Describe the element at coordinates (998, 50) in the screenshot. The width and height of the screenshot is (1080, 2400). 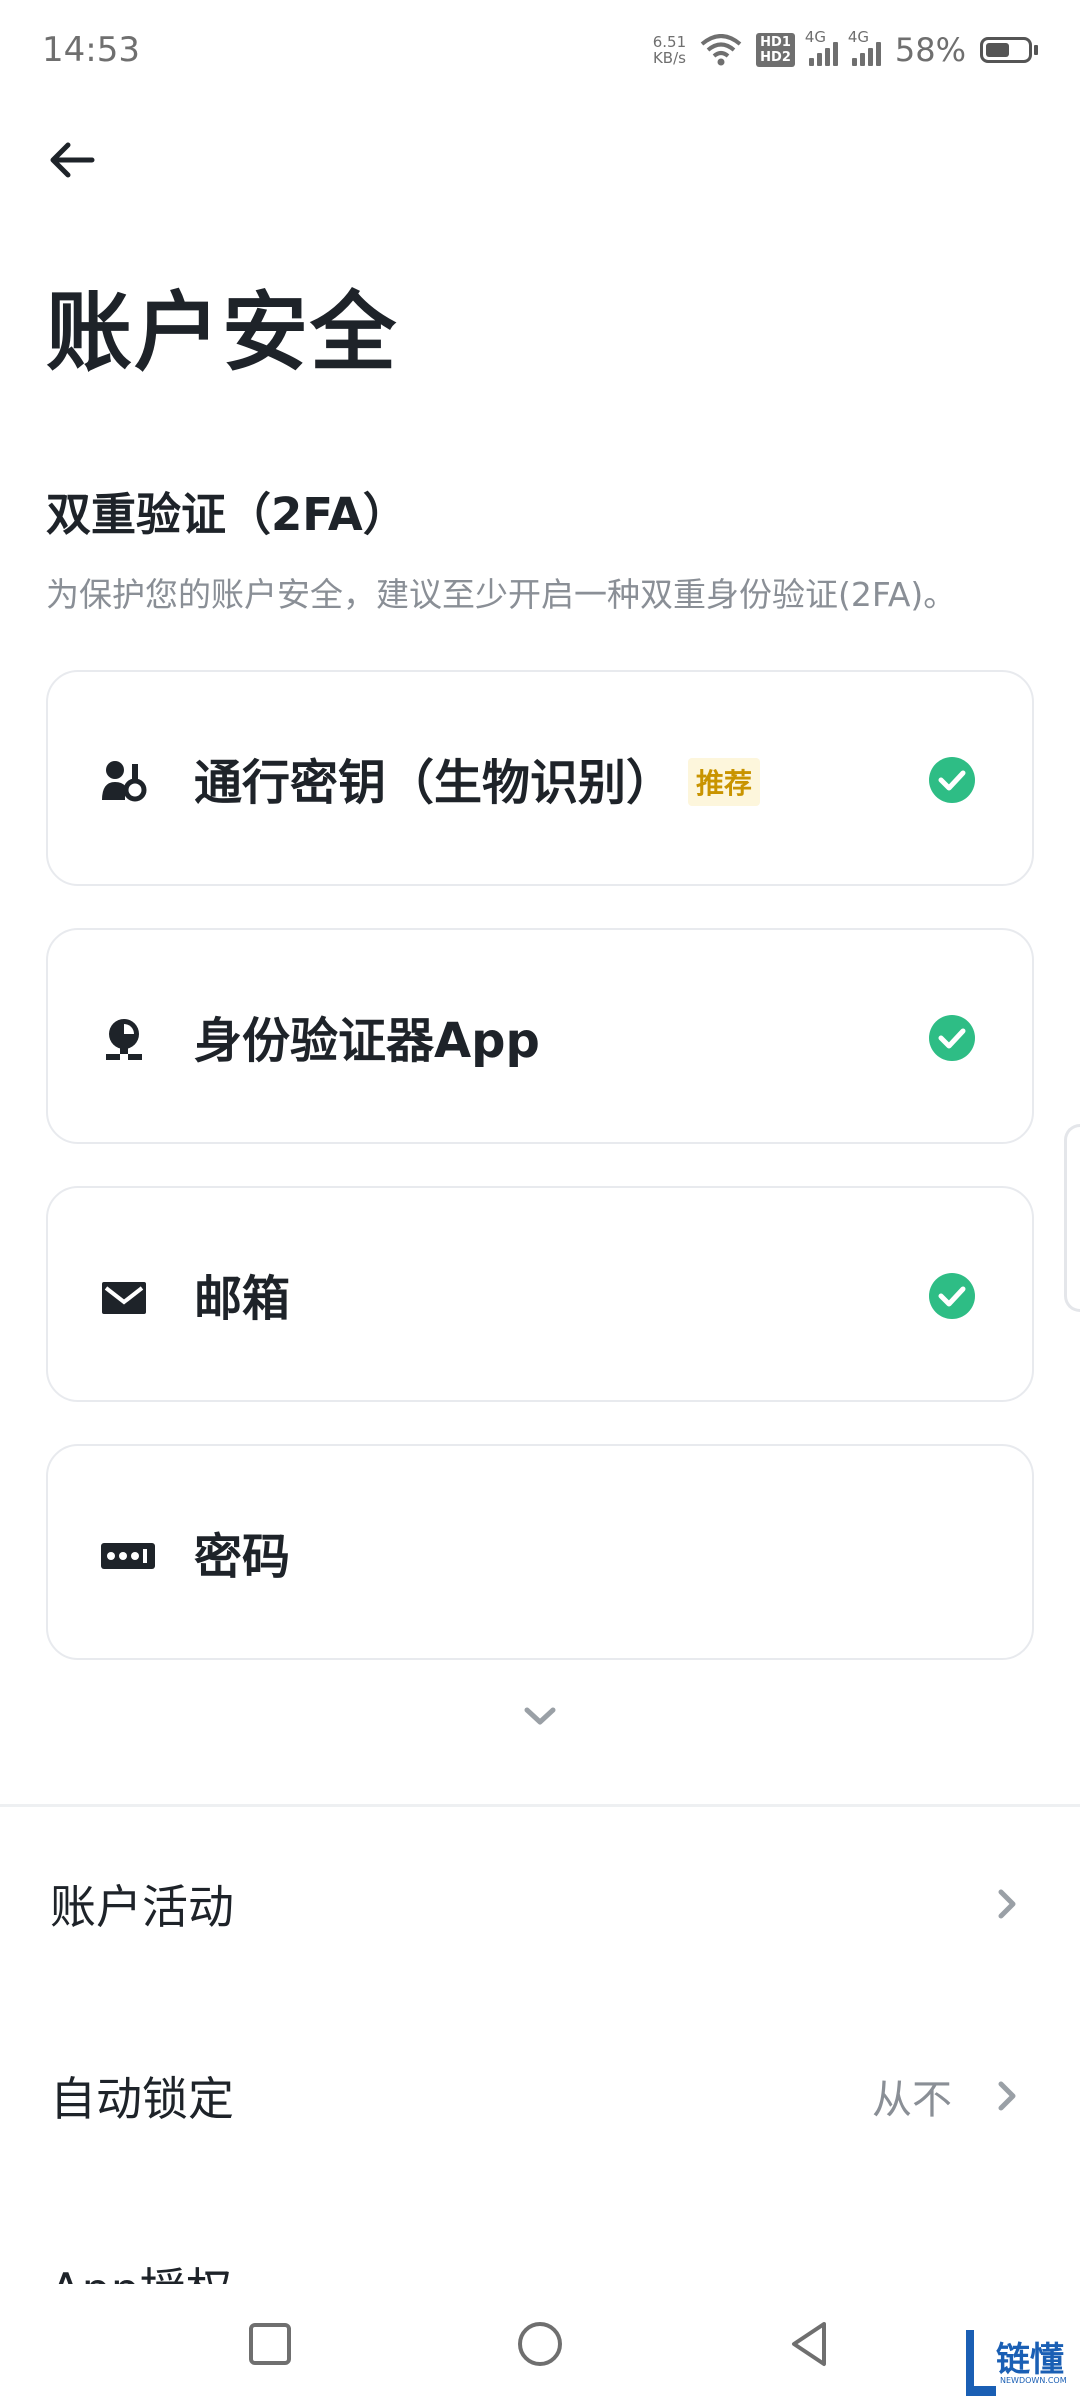
I see `battery-fill` at that location.